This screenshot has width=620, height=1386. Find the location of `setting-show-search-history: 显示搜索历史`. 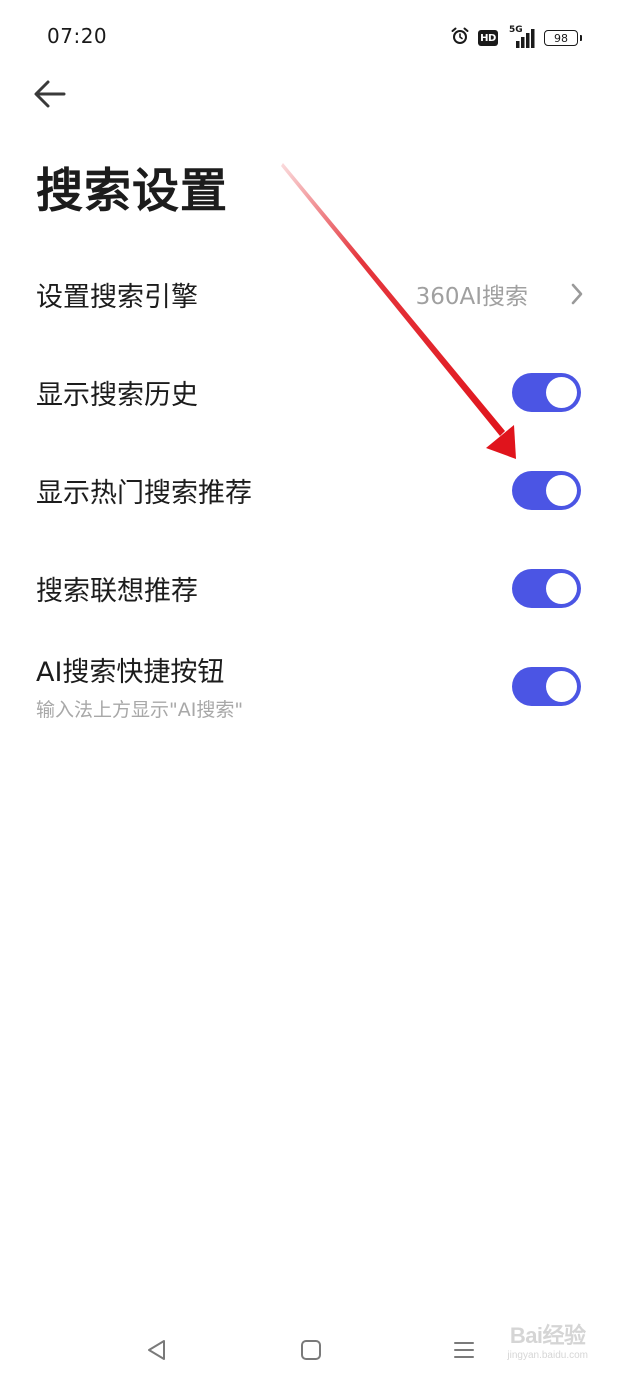

setting-show-search-history: 显示搜索历史 is located at coordinates (310, 392).